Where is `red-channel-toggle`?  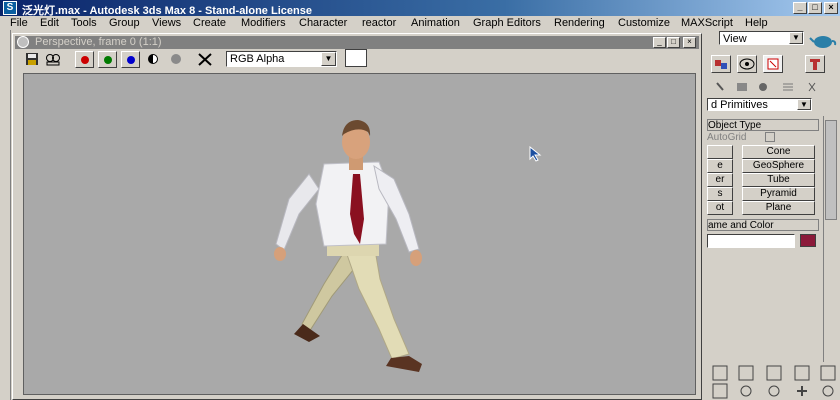 red-channel-toggle is located at coordinates (84, 59).